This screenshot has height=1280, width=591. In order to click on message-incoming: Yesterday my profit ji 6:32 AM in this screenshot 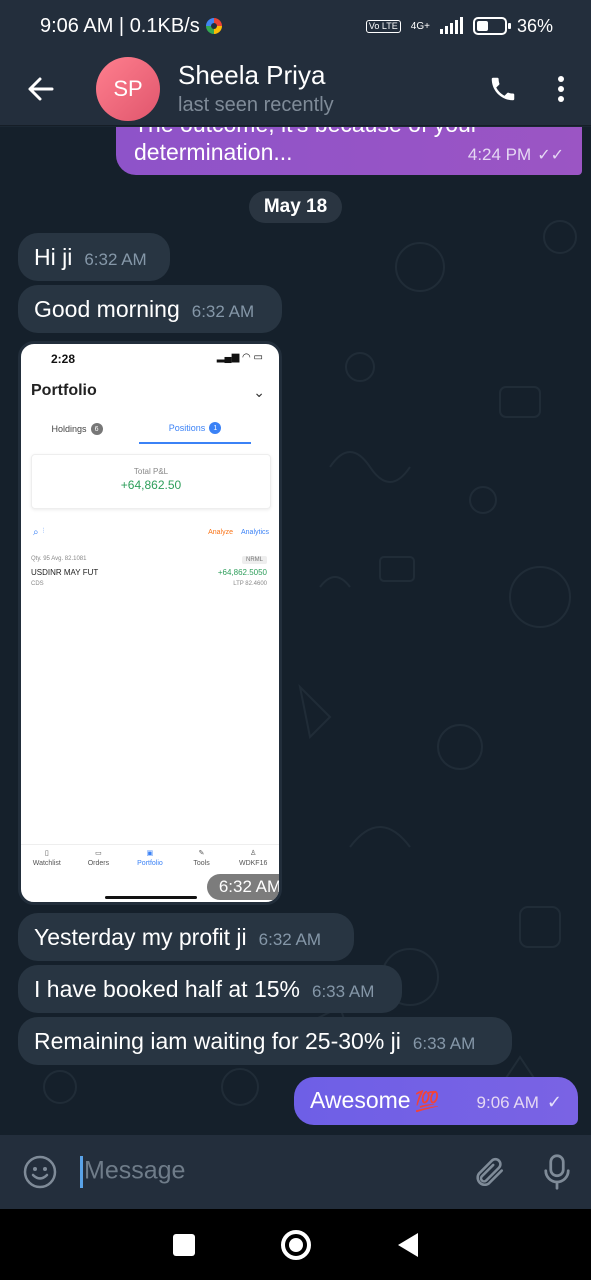, I will do `click(186, 937)`.